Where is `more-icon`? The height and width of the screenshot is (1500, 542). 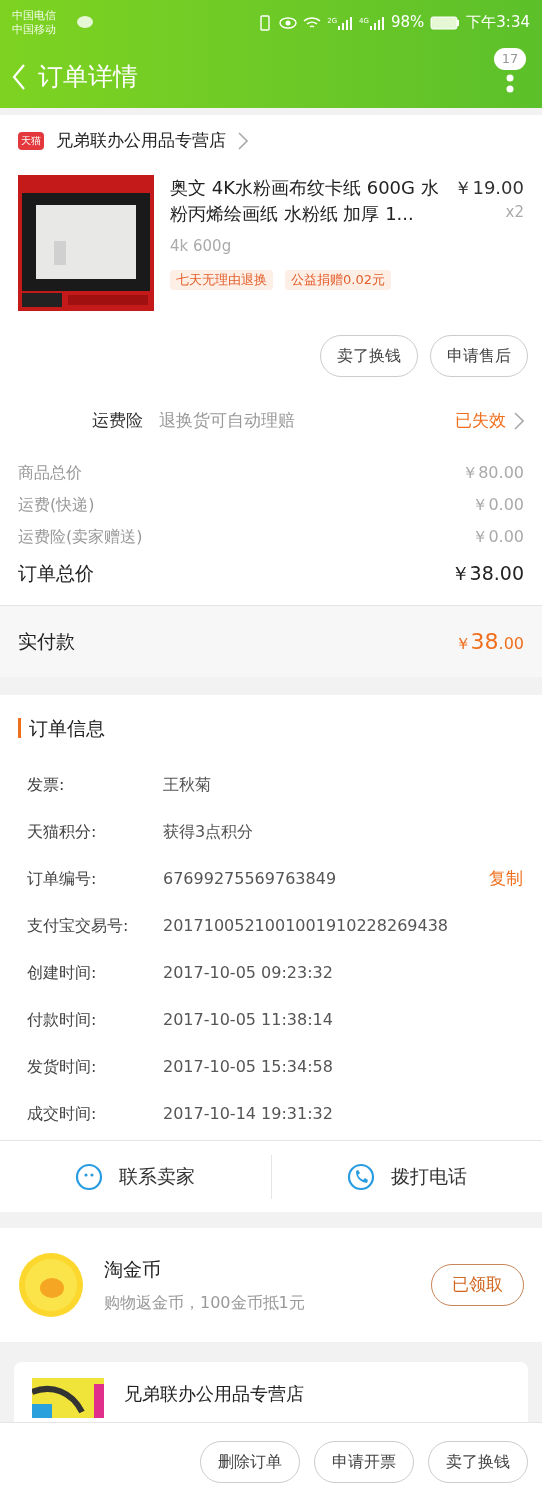 more-icon is located at coordinates (510, 83).